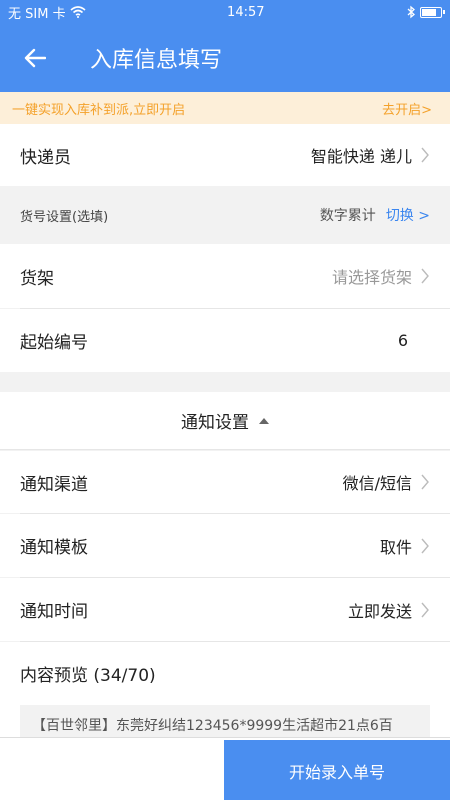  What do you see at coordinates (225, 215) in the screenshot?
I see `cargo-setting-row: 货号设置(选填) 数字累计 切换 >` at bounding box center [225, 215].